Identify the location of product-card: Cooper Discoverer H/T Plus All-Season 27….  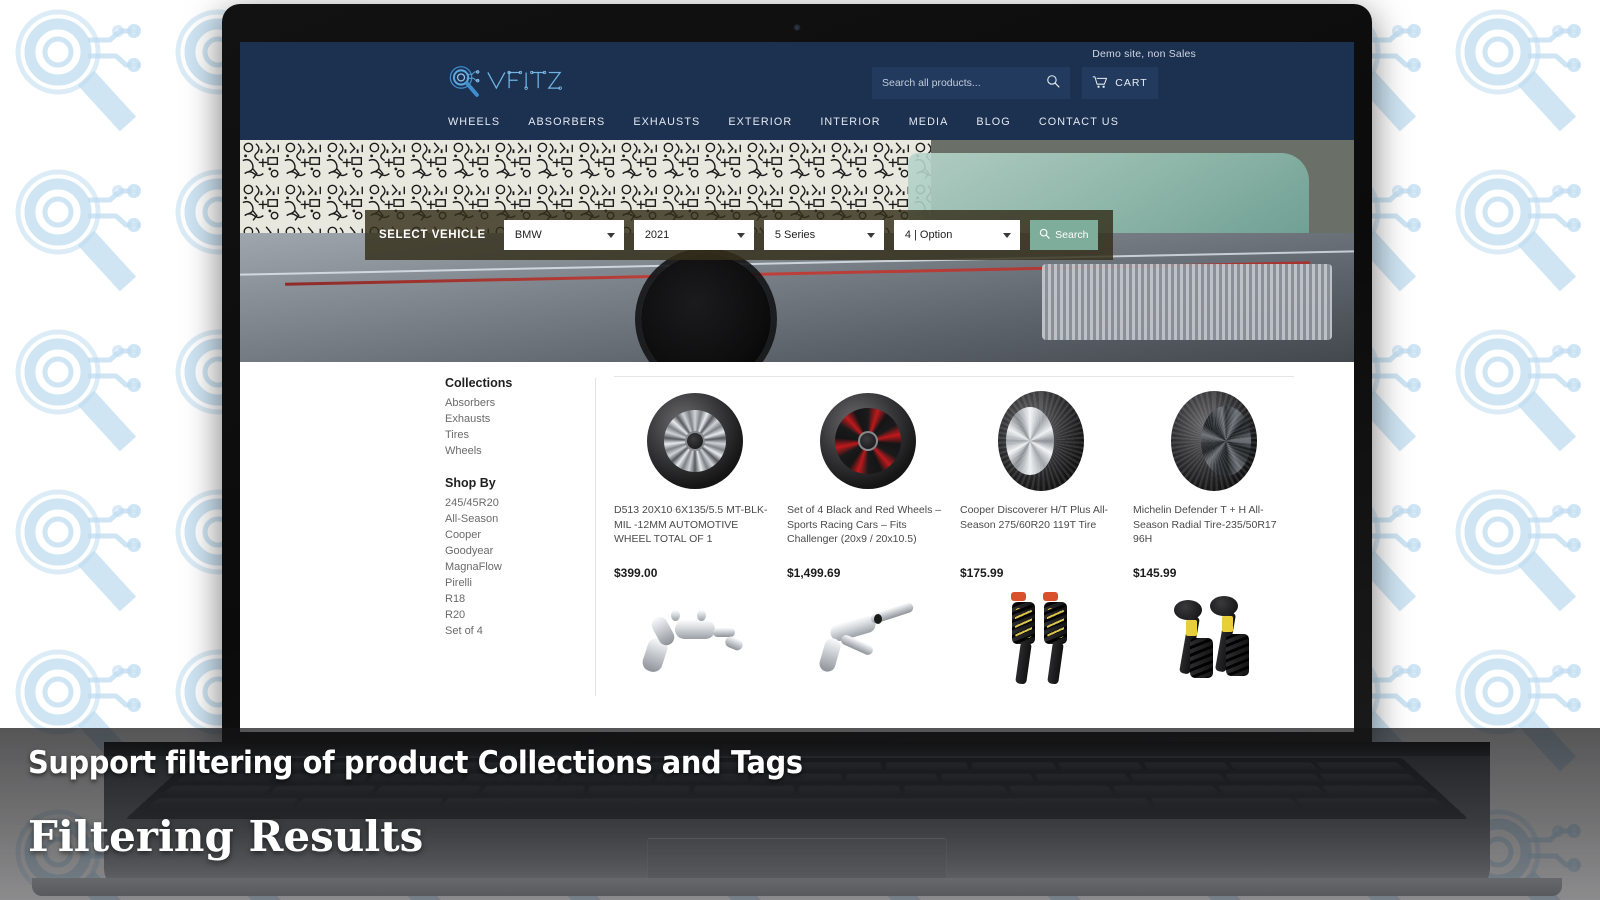
(1040, 485).